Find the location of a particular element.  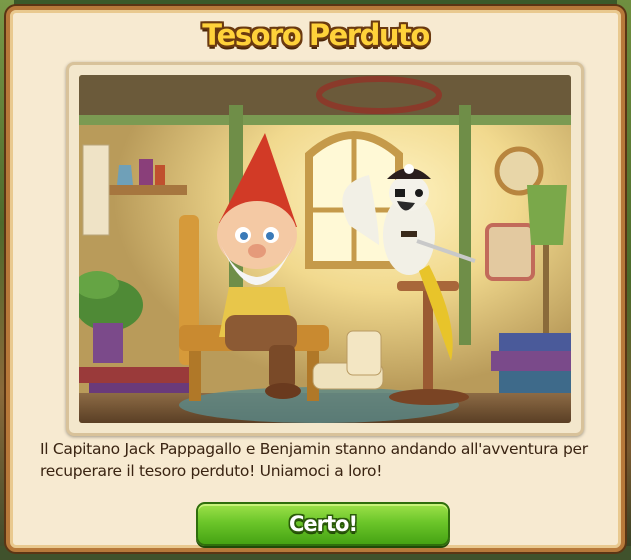

confirm-button-label: Certo! is located at coordinates (323, 524).